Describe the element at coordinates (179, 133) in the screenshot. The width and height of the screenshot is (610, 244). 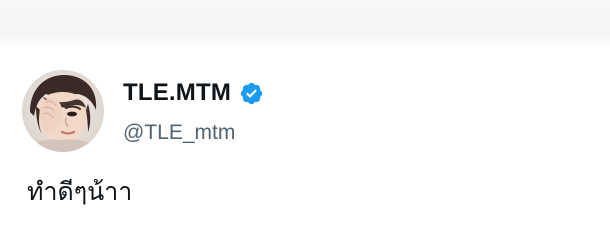
I see `user-handle: @TLE_mtm` at that location.